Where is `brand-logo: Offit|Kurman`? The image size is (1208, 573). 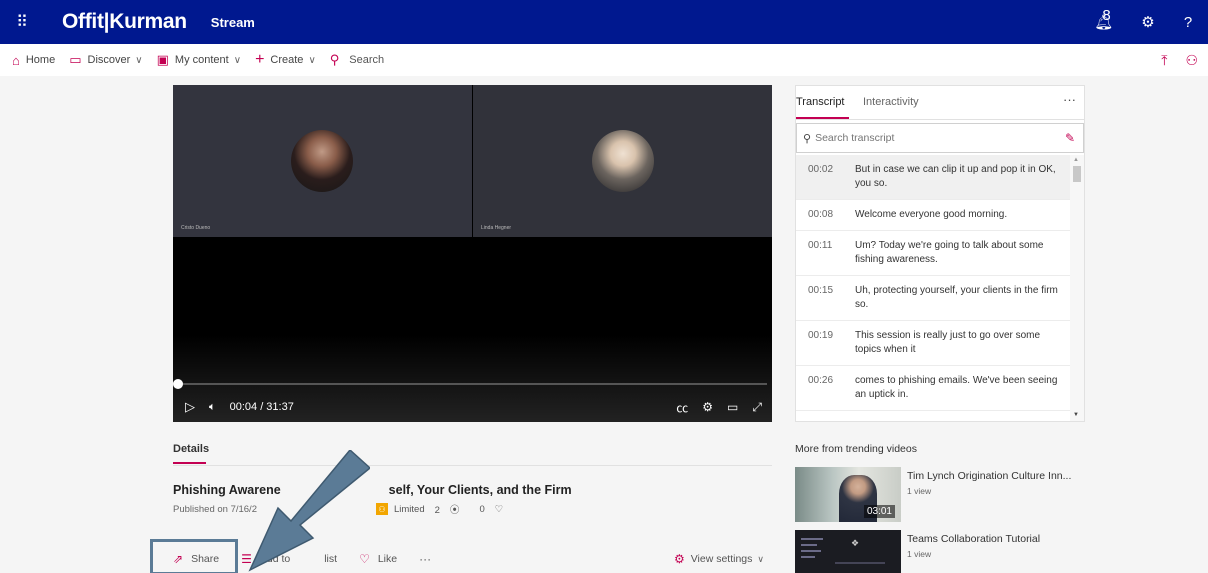
brand-logo: Offit|Kurman is located at coordinates (124, 22).